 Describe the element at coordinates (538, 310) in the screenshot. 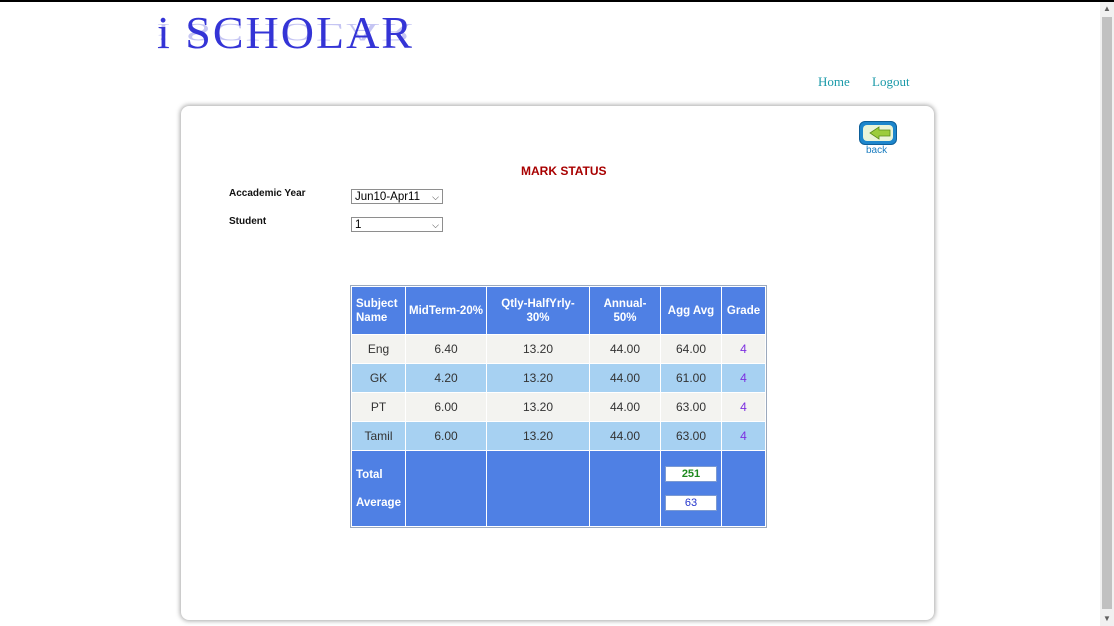

I see `header-qtly-halfyrly: Qtly-HalfYrly-30%` at that location.